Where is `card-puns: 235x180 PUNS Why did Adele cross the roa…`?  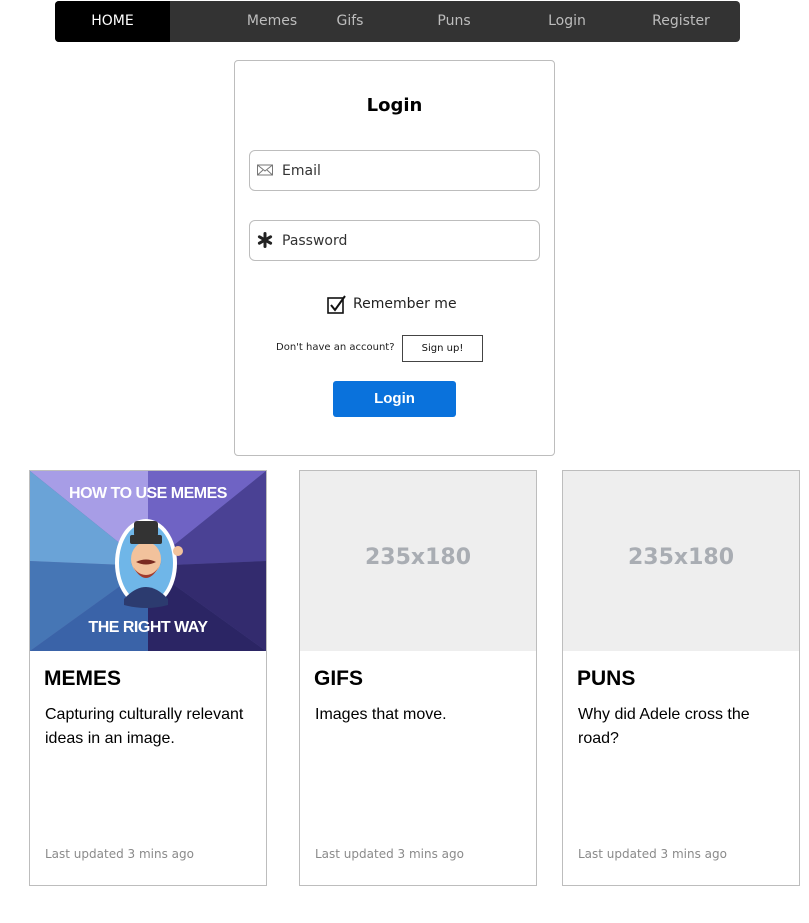
card-puns: 235x180 PUNS Why did Adele cross the roa… is located at coordinates (681, 678).